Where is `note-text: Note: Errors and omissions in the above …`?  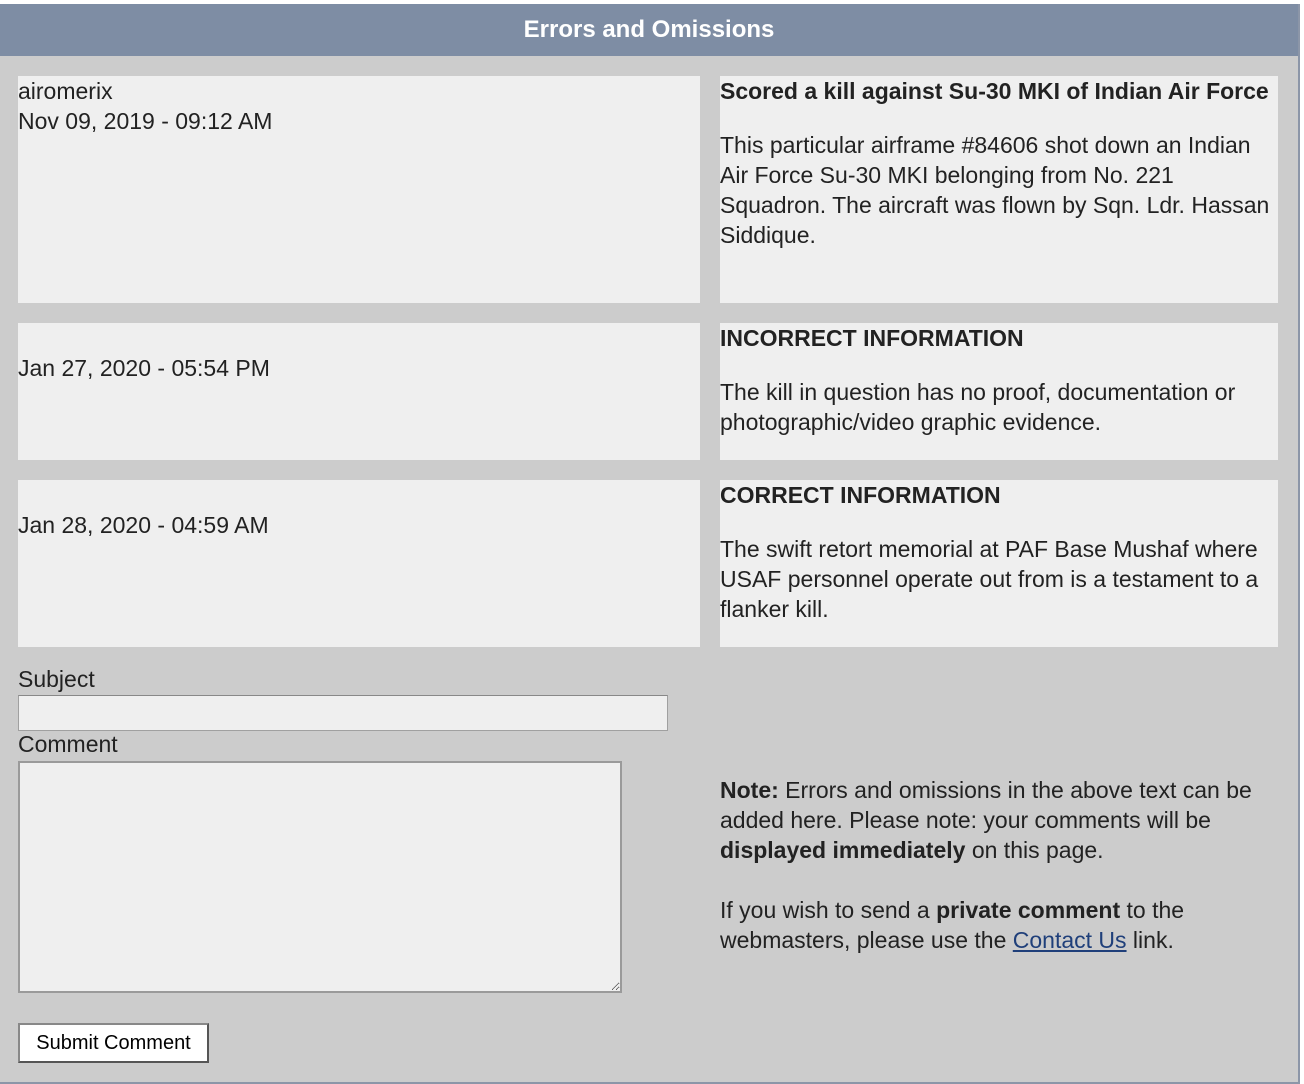
note-text: Note: Errors and omissions in the above … is located at coordinates (986, 865).